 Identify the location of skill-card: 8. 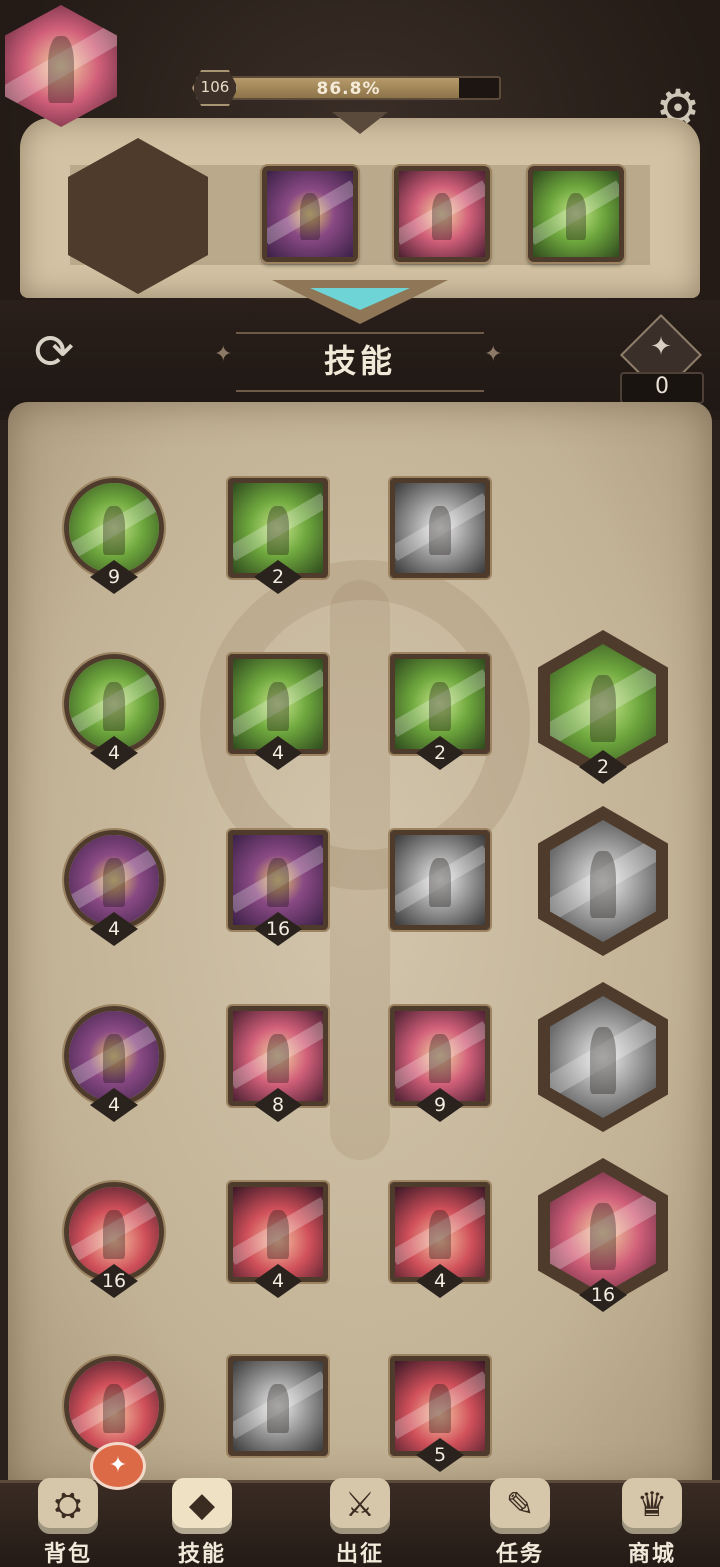
(278, 1064).